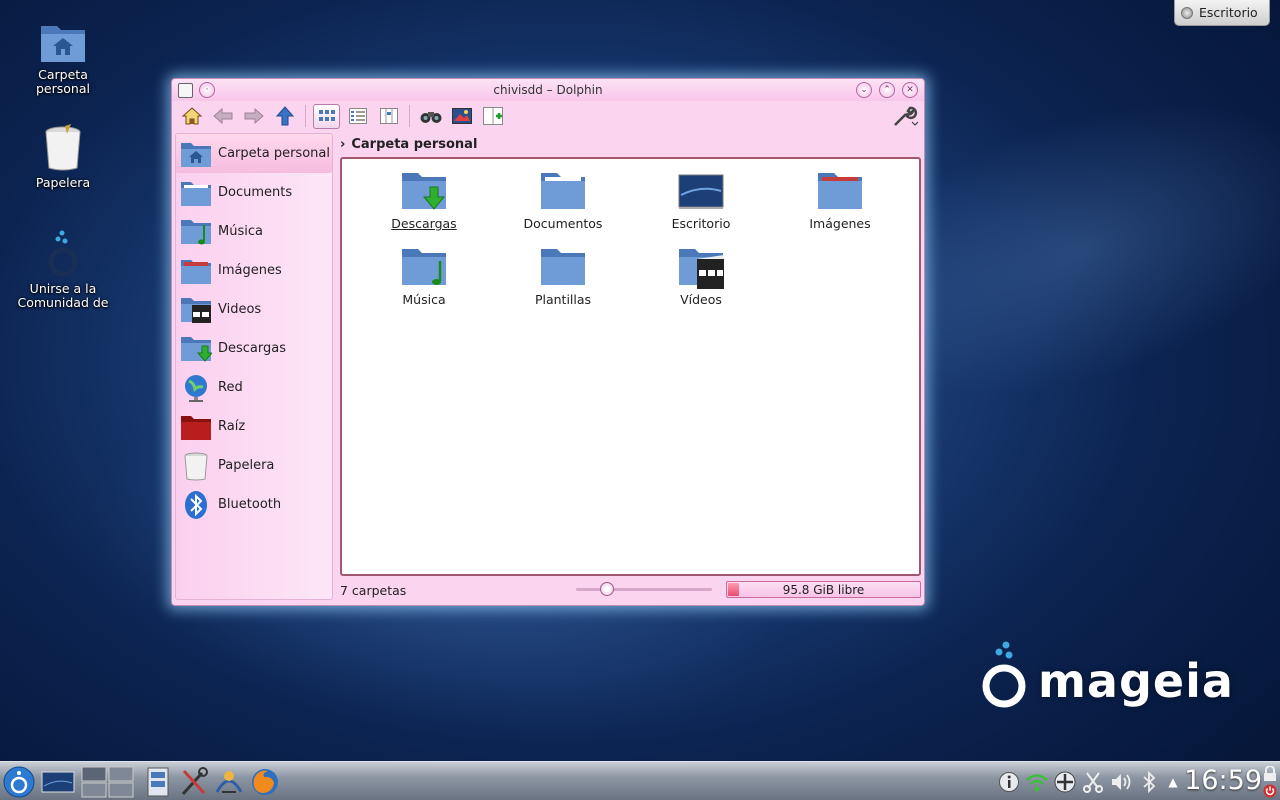 Image resolution: width=1280 pixels, height=800 pixels. What do you see at coordinates (19, 781) in the screenshot?
I see `application-launcher-button` at bounding box center [19, 781].